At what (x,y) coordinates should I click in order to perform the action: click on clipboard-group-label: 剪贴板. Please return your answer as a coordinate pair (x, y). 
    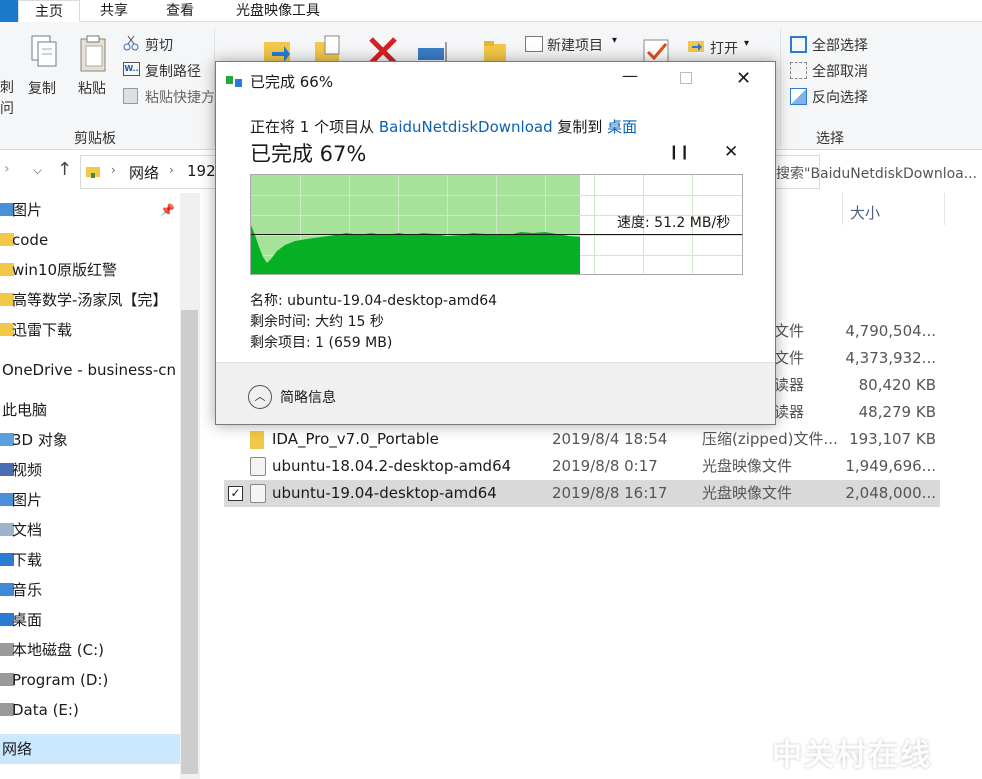
    Looking at the image, I should click on (95, 139).